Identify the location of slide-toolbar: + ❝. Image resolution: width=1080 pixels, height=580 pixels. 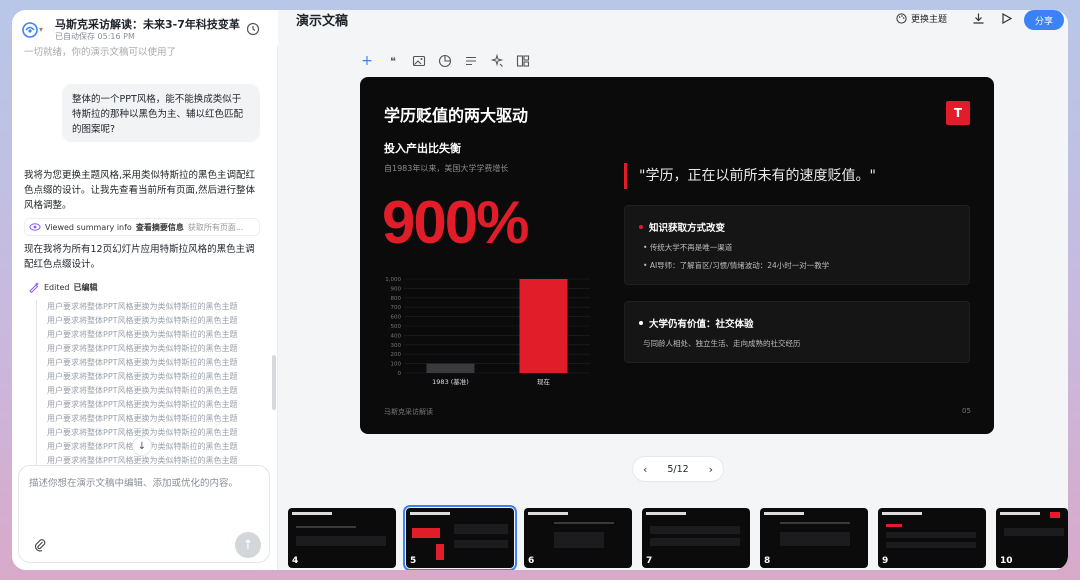
(445, 61).